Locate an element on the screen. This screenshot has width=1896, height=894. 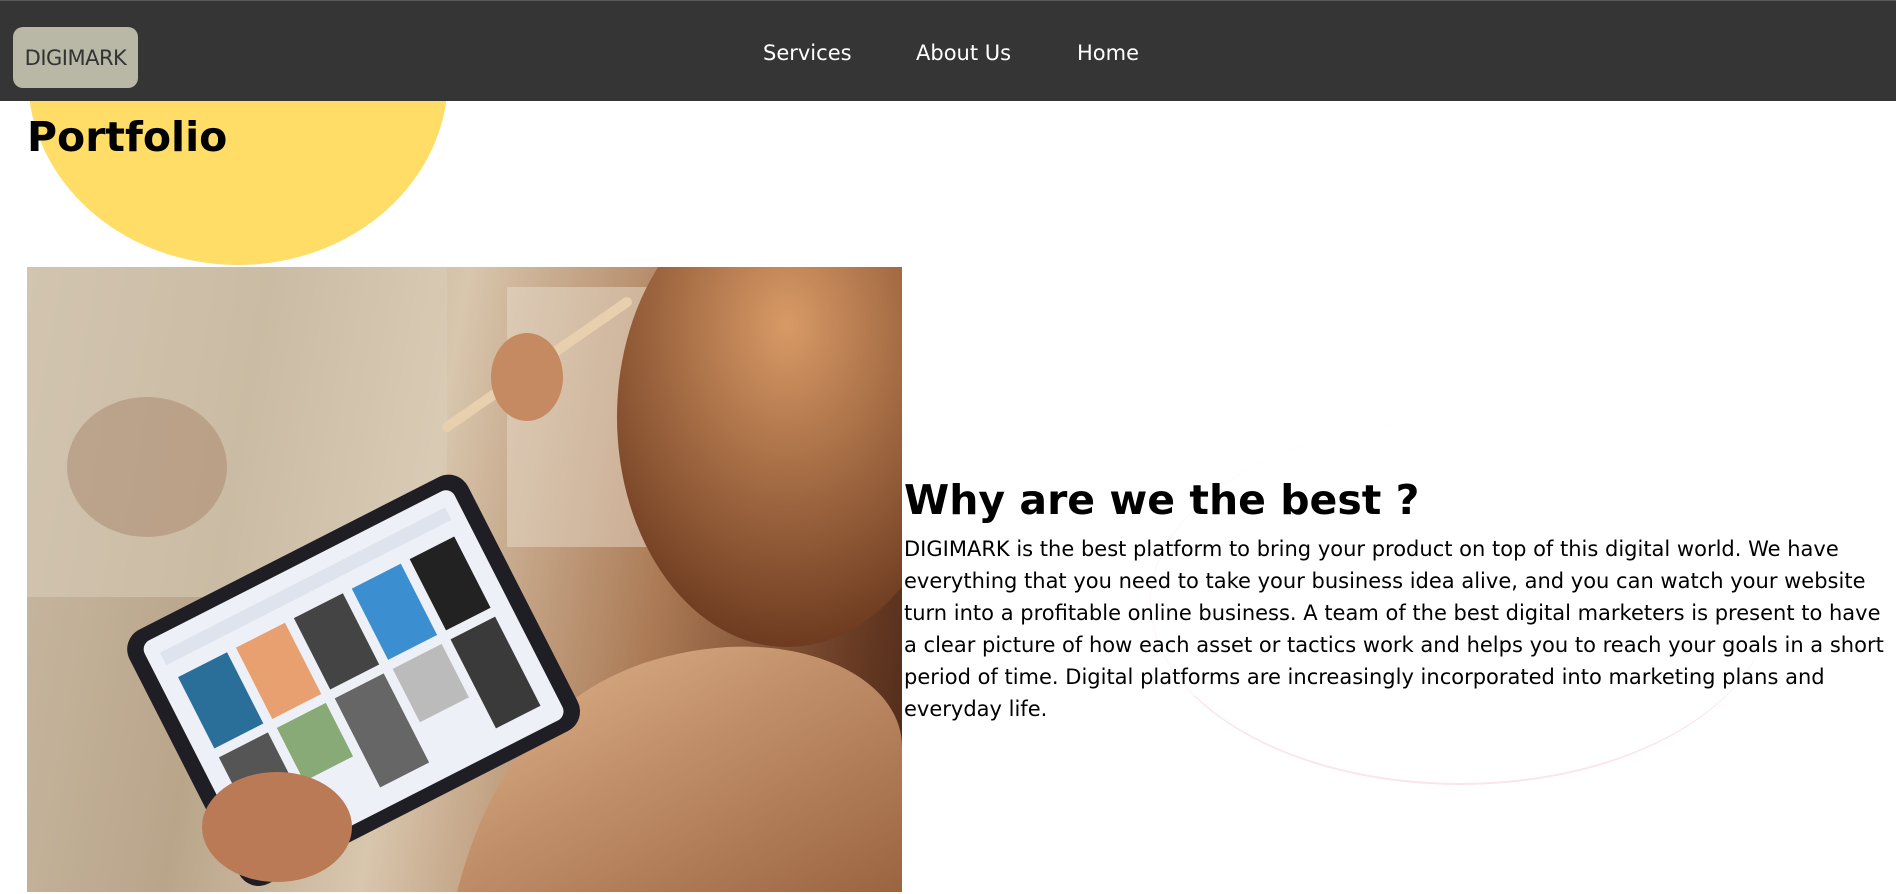
portfolio-title: Portfolio is located at coordinates (127, 137).